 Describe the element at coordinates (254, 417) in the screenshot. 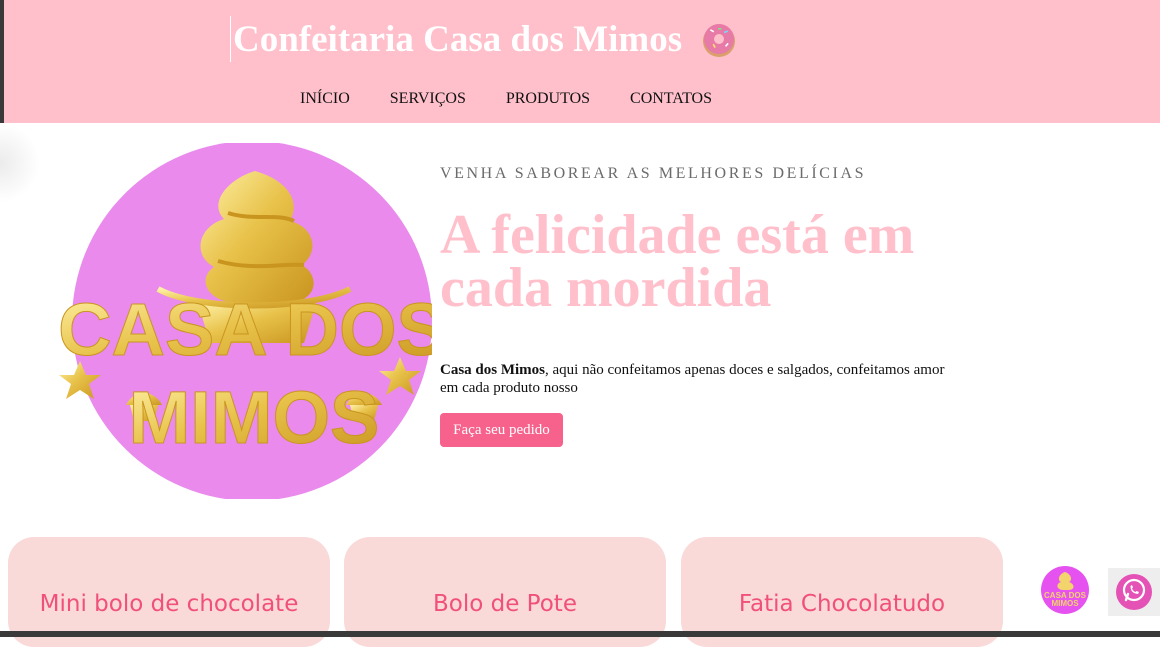

I see `logo-text-line2: MIMOS` at that location.